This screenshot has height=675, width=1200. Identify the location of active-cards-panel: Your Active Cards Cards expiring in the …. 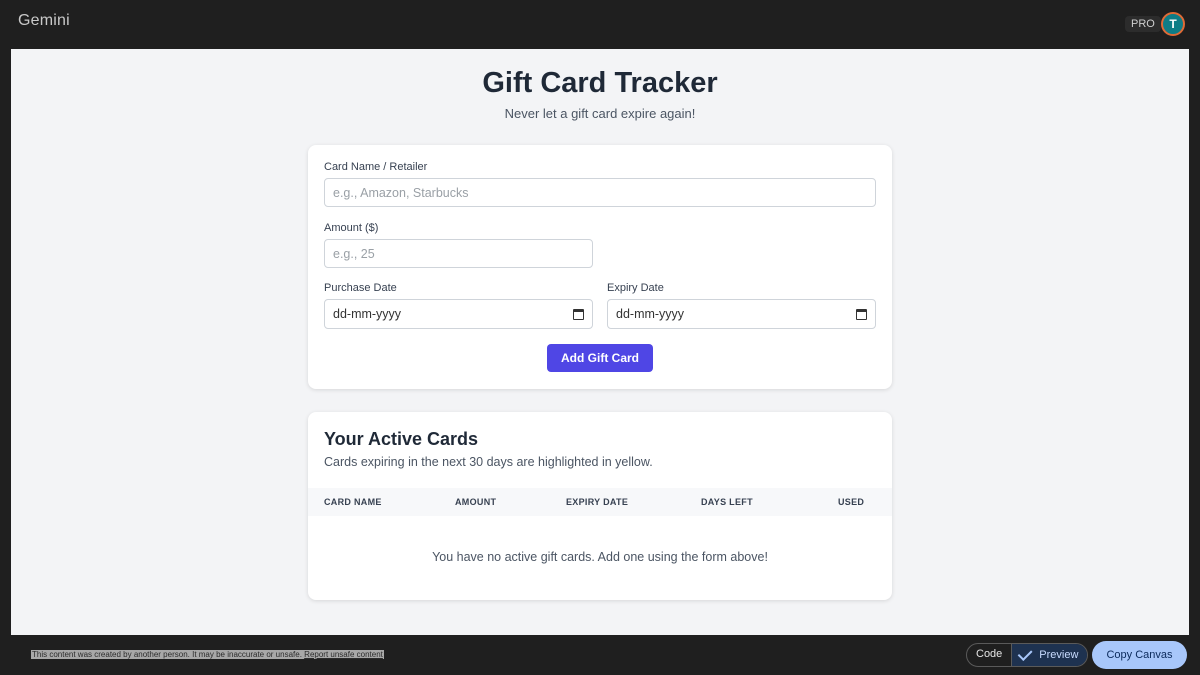
(600, 506).